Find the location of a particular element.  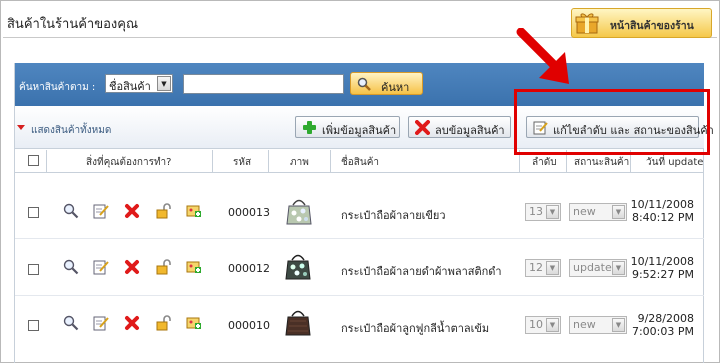

status-select: update ▼ is located at coordinates (598, 268).